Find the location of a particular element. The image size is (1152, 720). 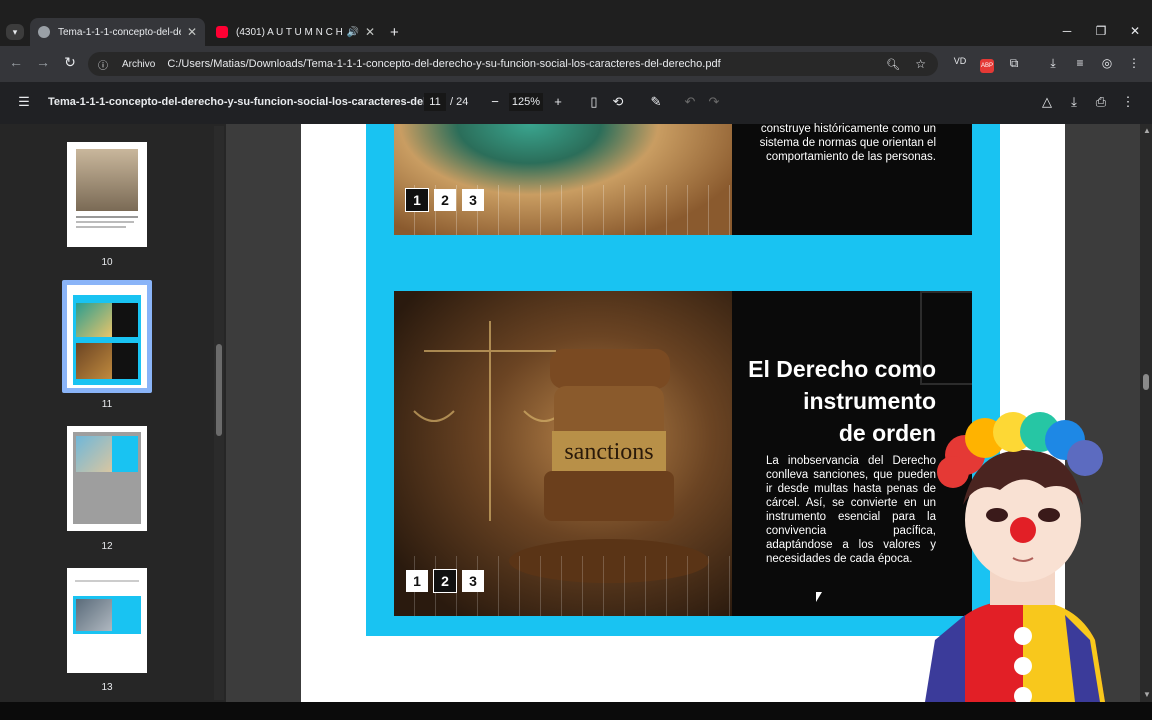

thumbnail-number: 11 is located at coordinates (107, 404).